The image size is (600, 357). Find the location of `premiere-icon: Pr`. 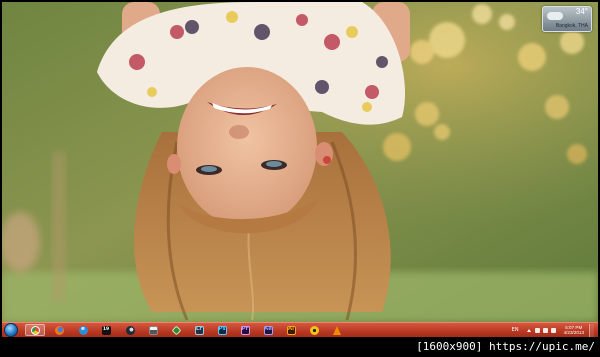

premiere-icon: Pr is located at coordinates (245, 330).